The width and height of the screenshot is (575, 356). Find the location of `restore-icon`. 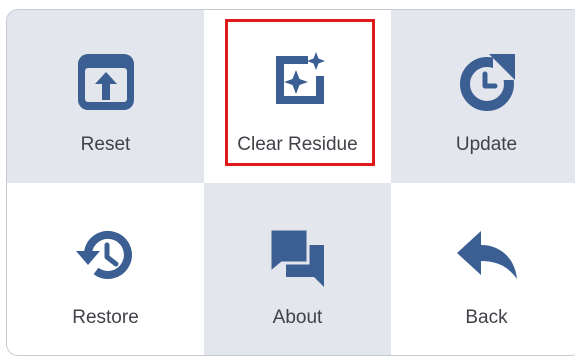

restore-icon is located at coordinates (103, 254).